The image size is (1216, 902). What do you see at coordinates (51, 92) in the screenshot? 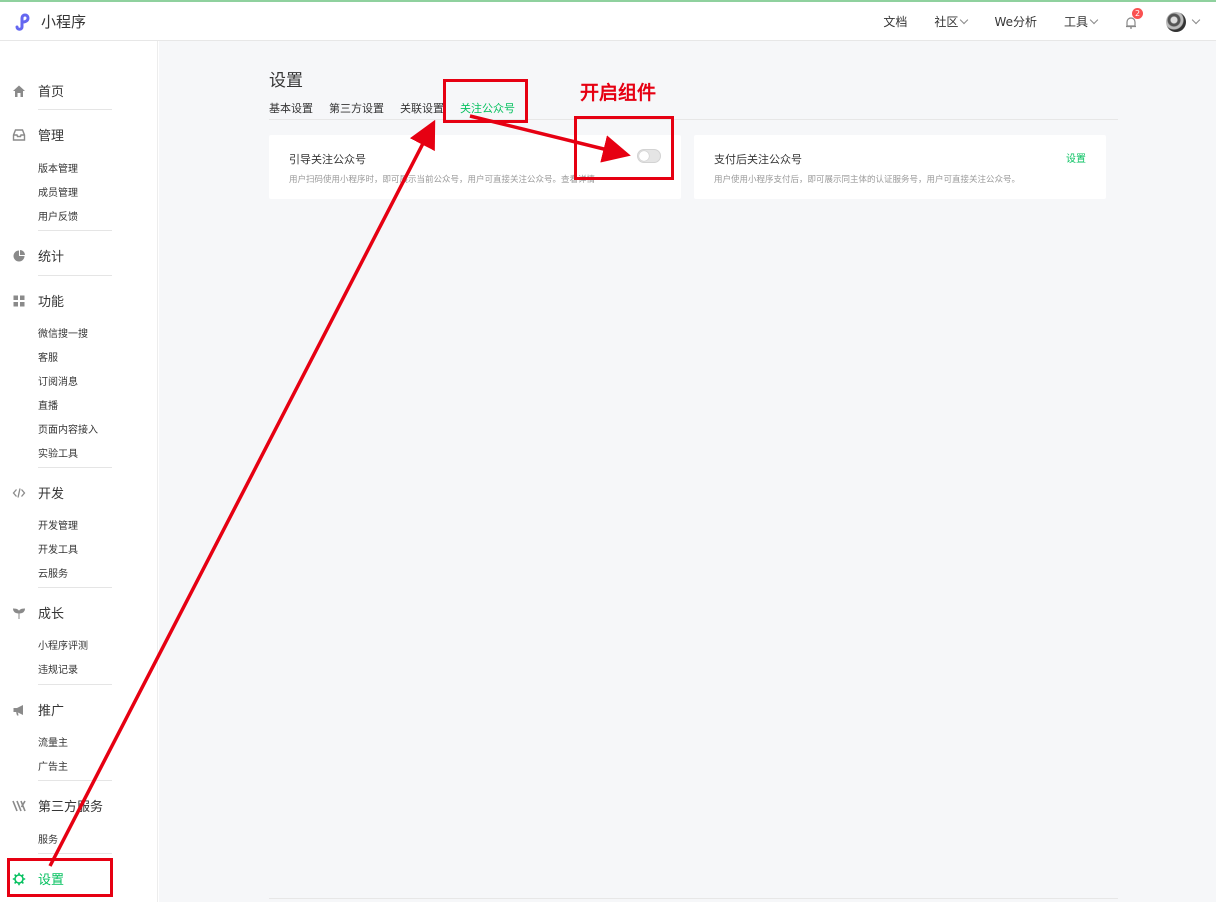
I see `sidebar-item-label: 首页` at bounding box center [51, 92].